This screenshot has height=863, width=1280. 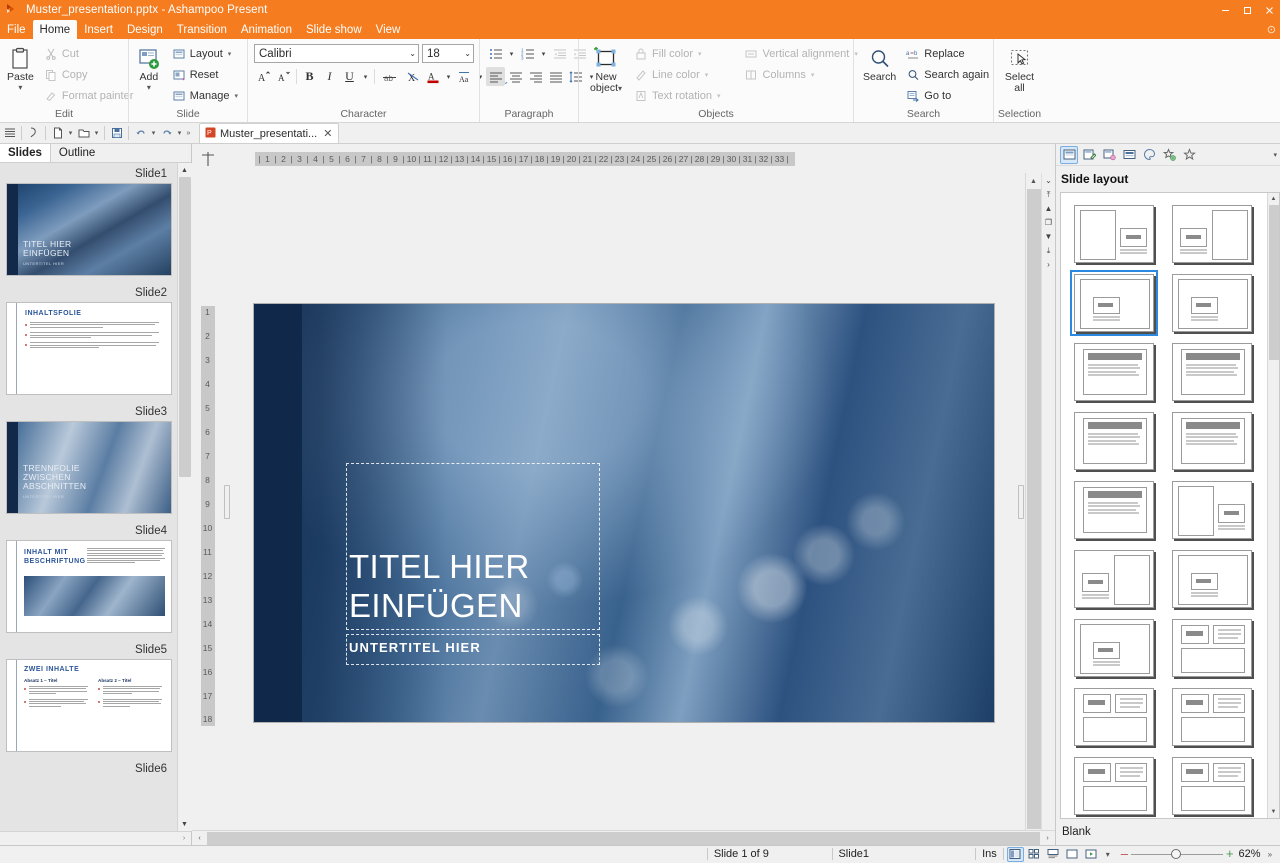 I want to click on zoom-out-button: –, so click(x=1124, y=853).